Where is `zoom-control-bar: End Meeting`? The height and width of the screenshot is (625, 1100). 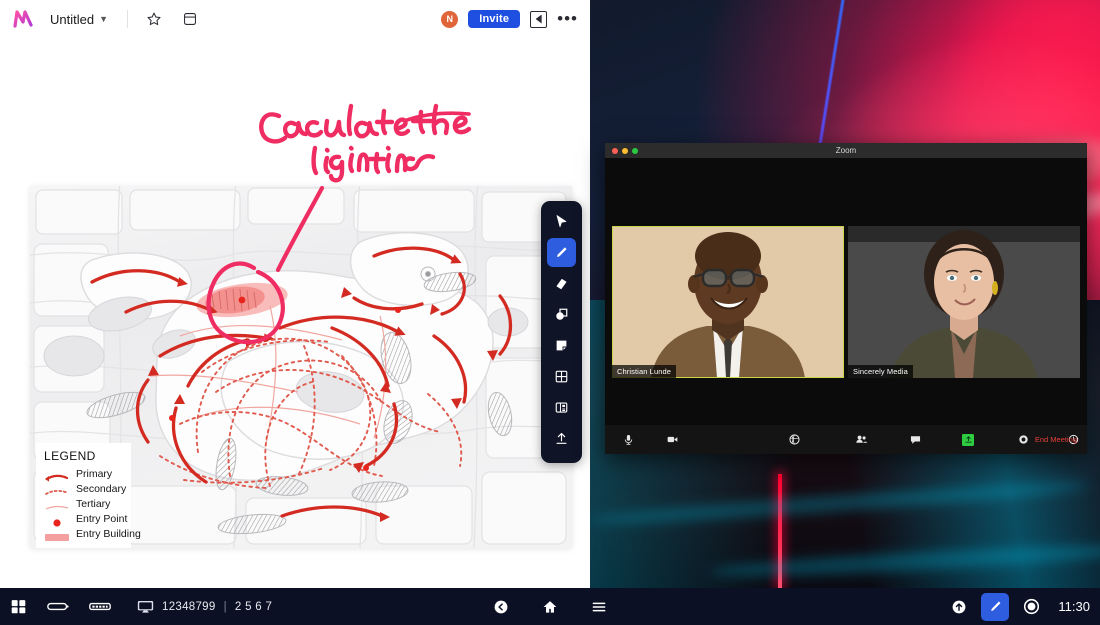 zoom-control-bar: End Meeting is located at coordinates (846, 439).